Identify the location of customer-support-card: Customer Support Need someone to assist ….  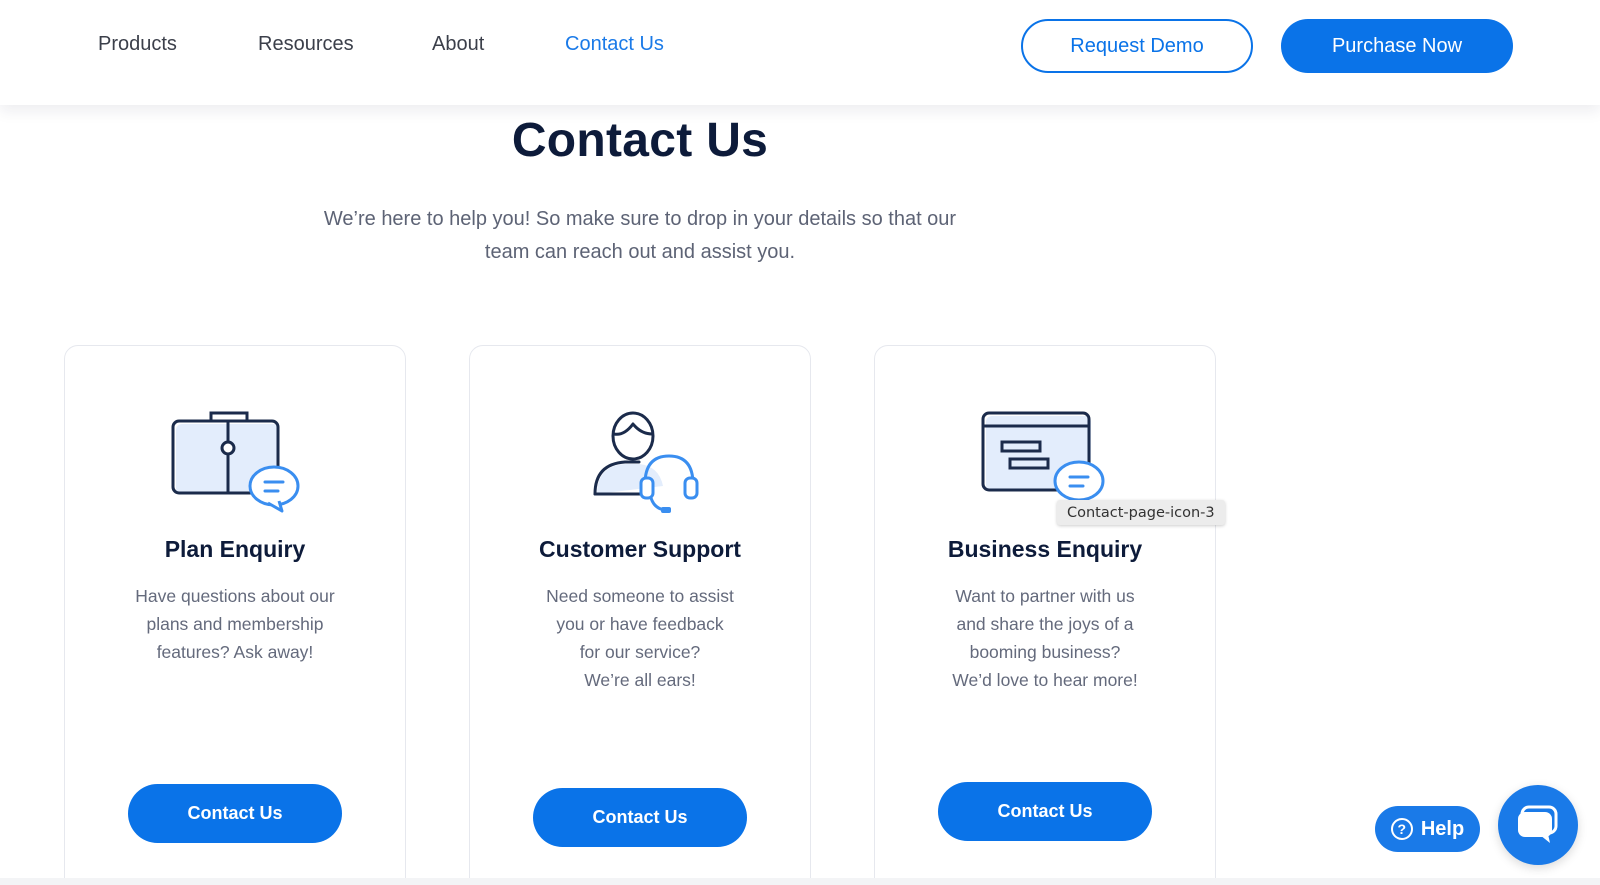
(640, 615).